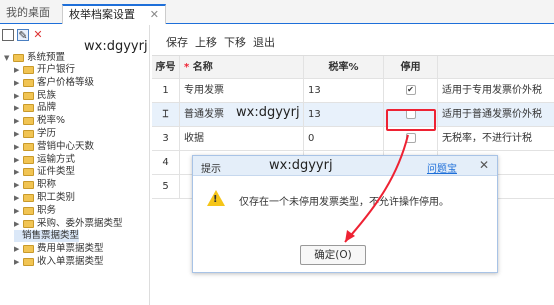 The height and width of the screenshot is (305, 554). Describe the element at coordinates (56, 159) in the screenshot. I see `tree-node-label: 运输方式` at that location.